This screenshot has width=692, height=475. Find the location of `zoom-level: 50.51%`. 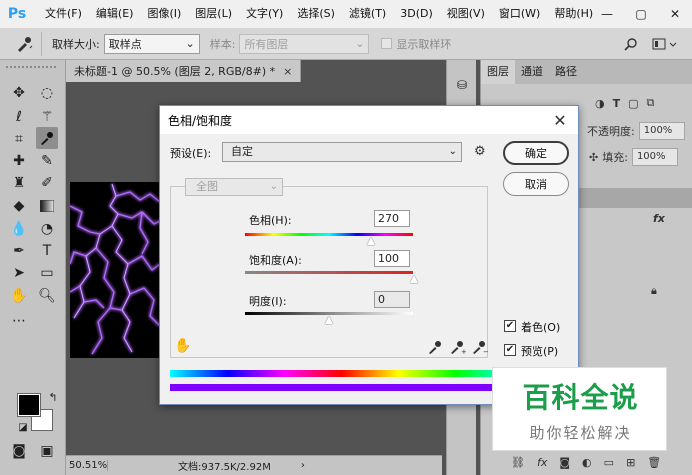

zoom-level: 50.51% is located at coordinates (87, 465).